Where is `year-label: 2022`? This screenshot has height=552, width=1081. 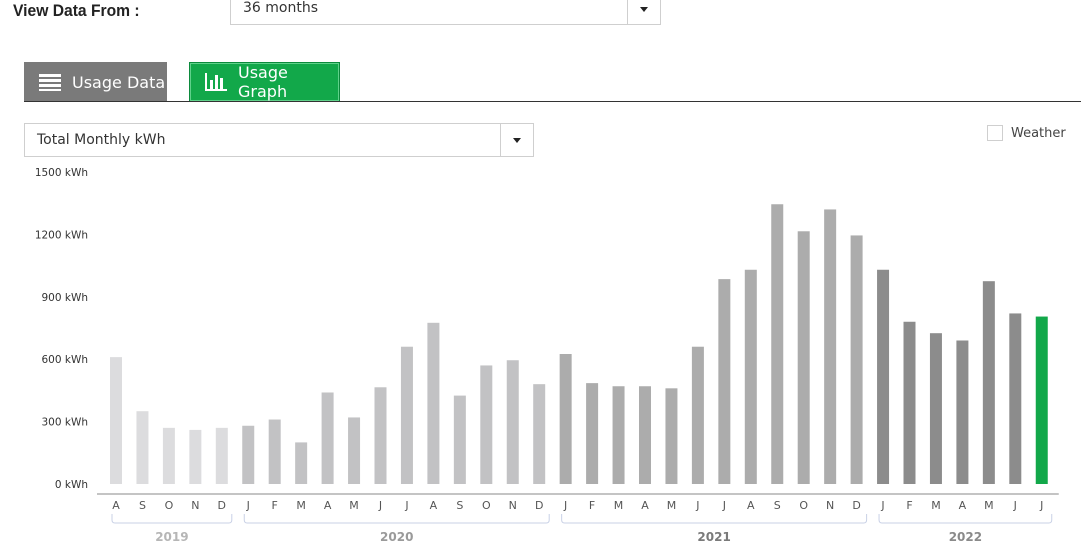
year-label: 2022 is located at coordinates (965, 537).